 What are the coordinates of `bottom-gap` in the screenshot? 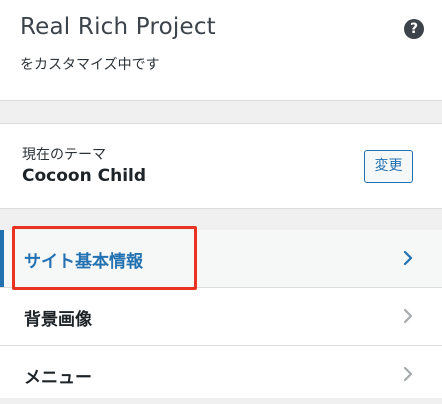 It's located at (221, 401).